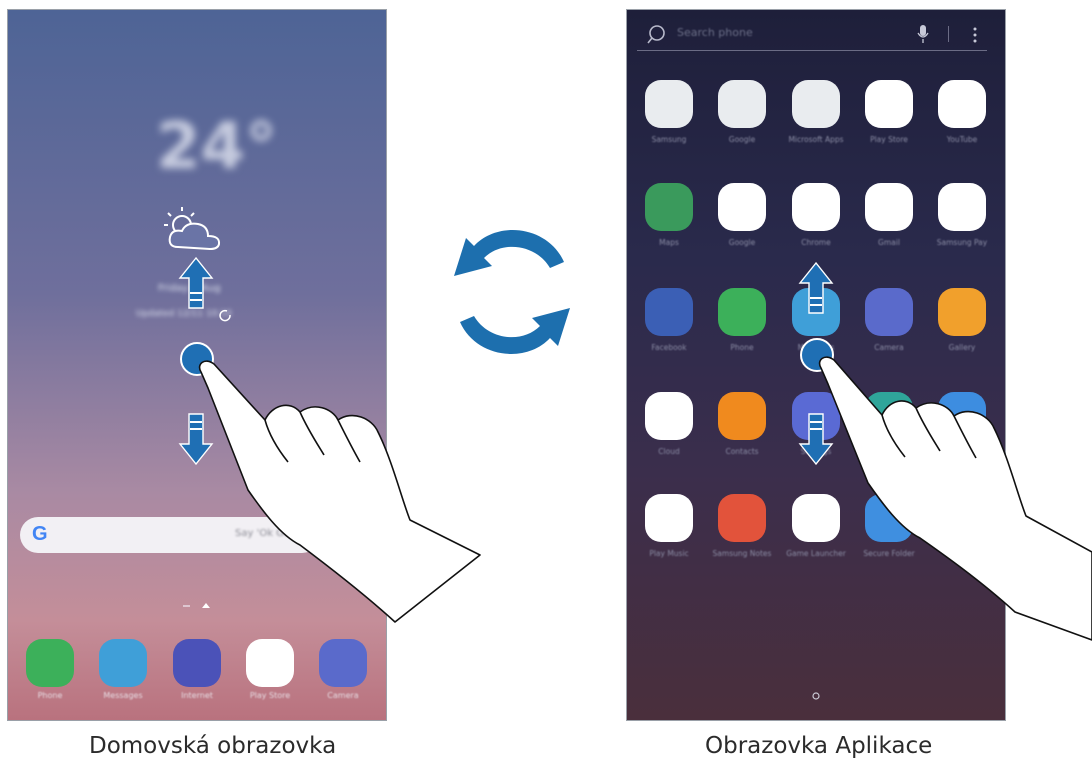  What do you see at coordinates (339, 491) in the screenshot?
I see `hand-illustration-home` at bounding box center [339, 491].